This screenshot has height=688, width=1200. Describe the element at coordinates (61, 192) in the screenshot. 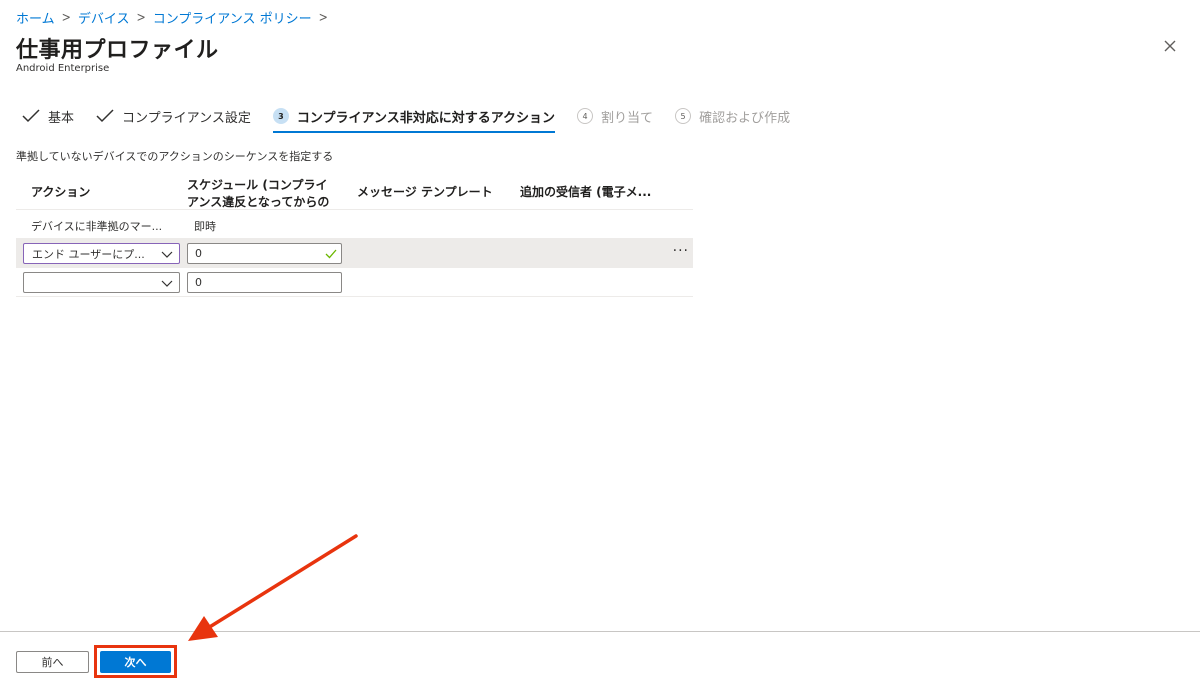

I see `header-action: アクション` at that location.